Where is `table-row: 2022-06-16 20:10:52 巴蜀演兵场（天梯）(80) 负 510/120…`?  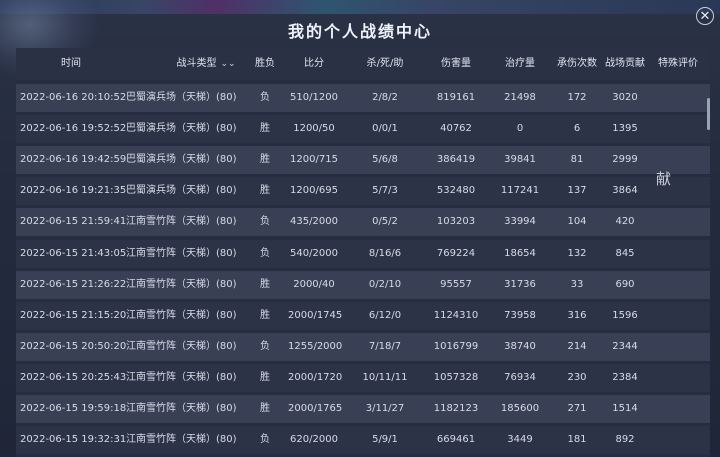
table-row: 2022-06-16 20:10:52 巴蜀演兵场（天梯）(80) 负 510/120… is located at coordinates (363, 98).